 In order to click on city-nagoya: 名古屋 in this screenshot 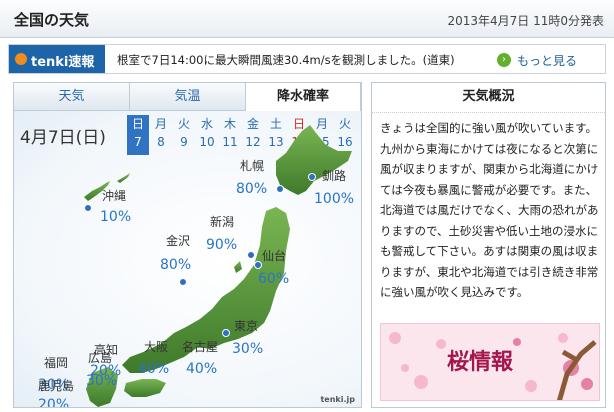, I will do `click(200, 346)`.